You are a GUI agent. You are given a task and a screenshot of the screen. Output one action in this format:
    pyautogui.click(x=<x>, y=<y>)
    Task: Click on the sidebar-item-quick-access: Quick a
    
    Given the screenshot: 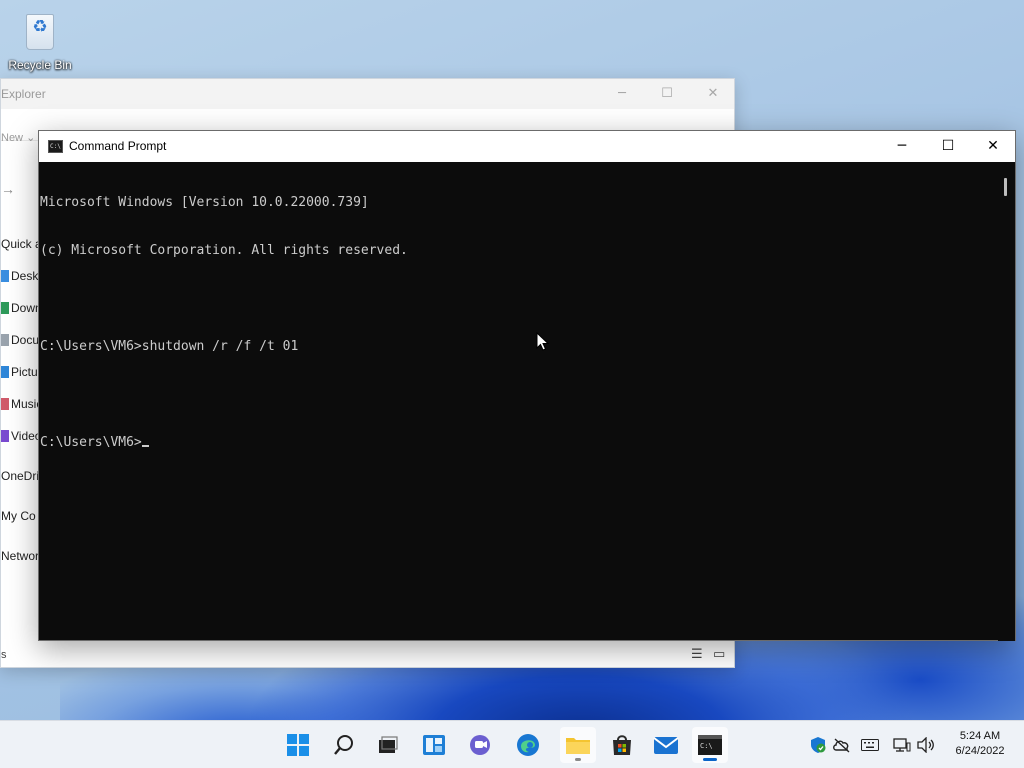 What is the action you would take?
    pyautogui.click(x=21, y=244)
    